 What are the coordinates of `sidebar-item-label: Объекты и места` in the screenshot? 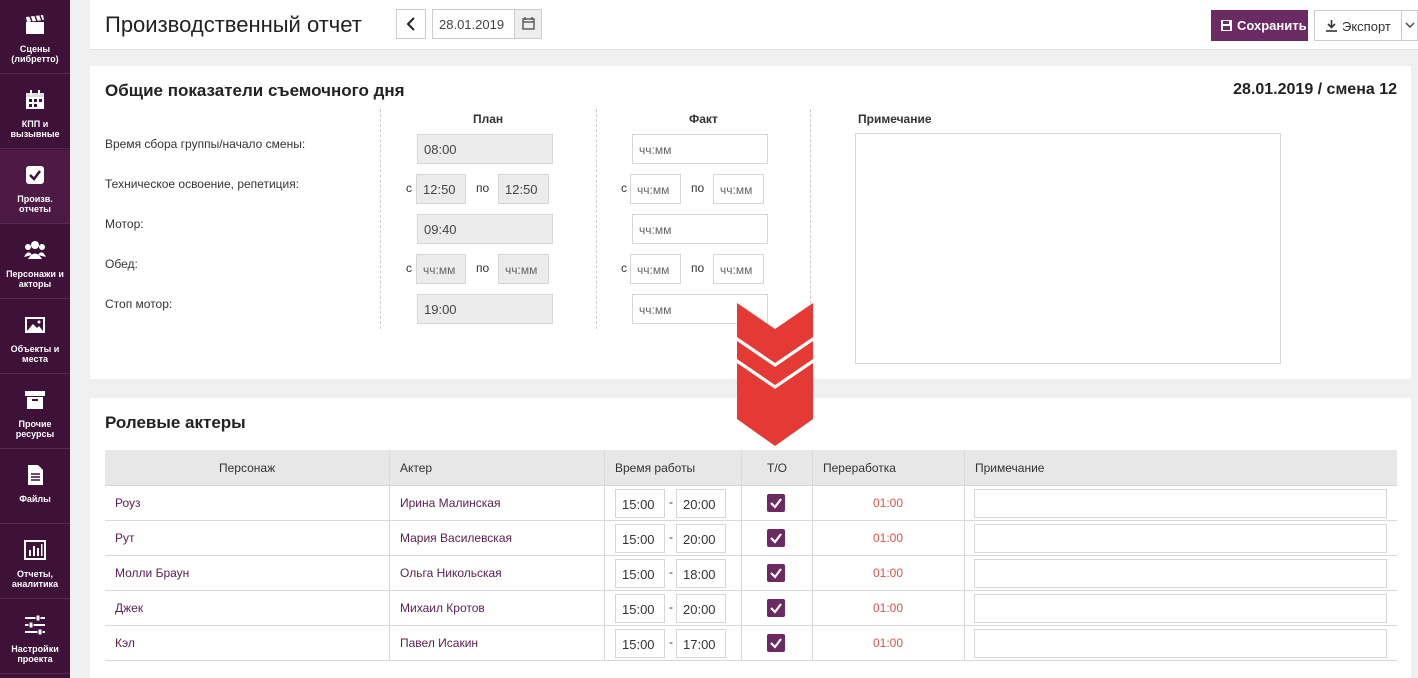 It's located at (35, 354).